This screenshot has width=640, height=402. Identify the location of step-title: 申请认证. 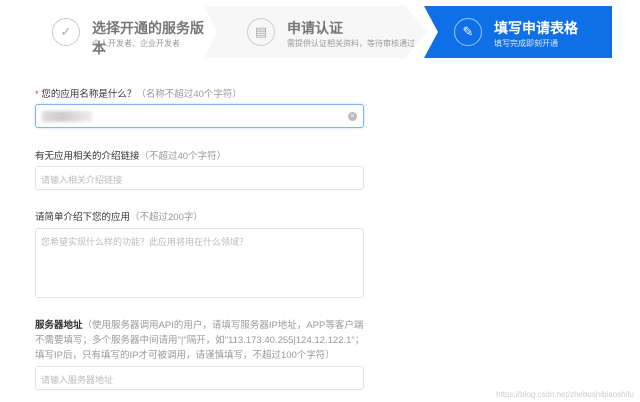
(315, 28).